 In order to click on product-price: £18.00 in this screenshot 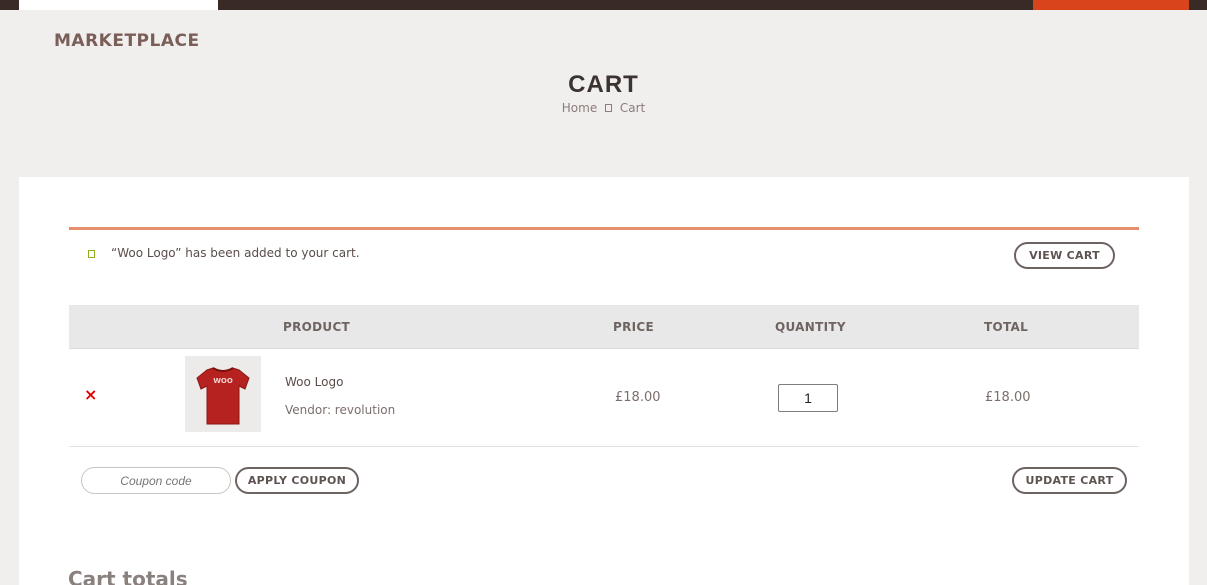, I will do `click(638, 397)`.